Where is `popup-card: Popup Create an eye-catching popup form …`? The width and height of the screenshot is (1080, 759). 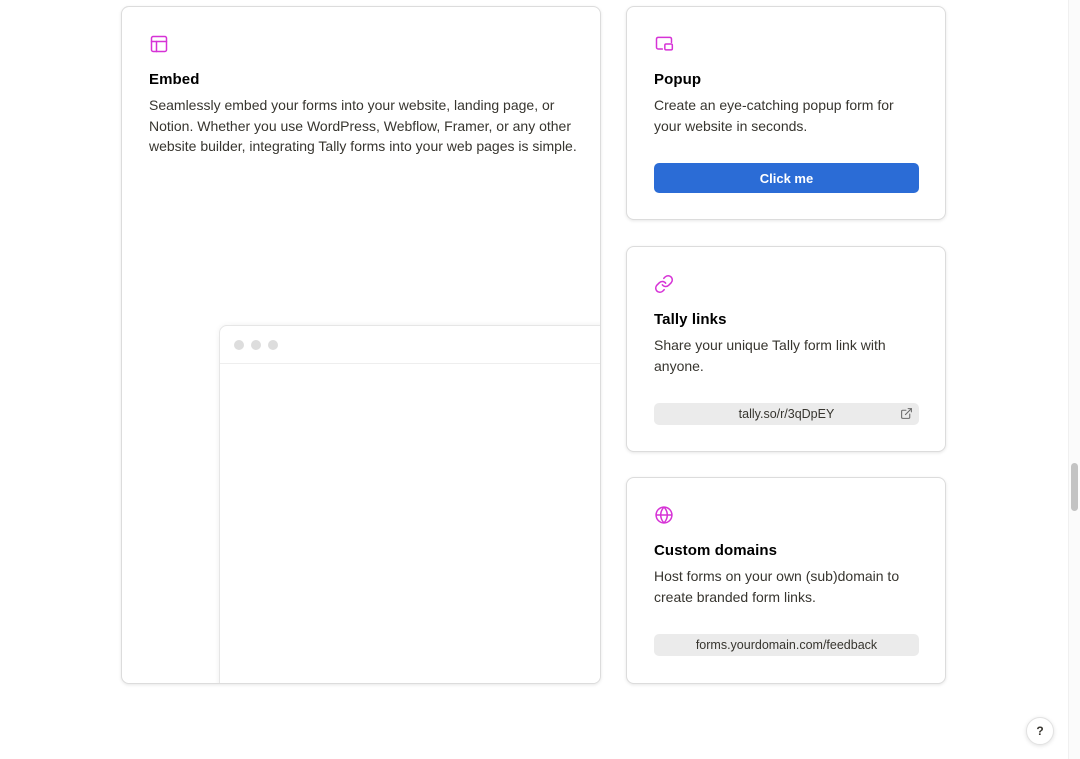
popup-card: Popup Create an eye-catching popup form … is located at coordinates (786, 113).